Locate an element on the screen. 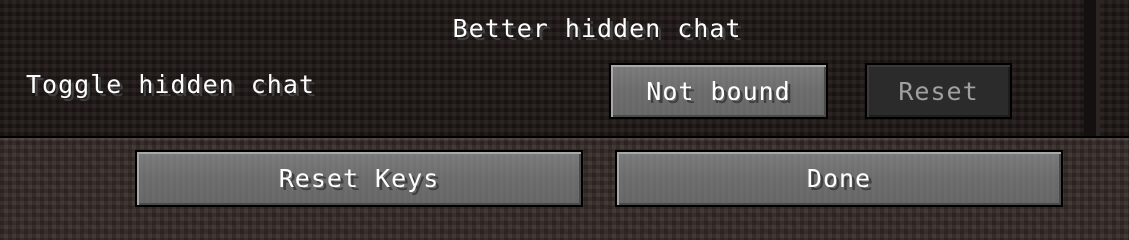  category-title: Better hidden chat is located at coordinates (597, 28).